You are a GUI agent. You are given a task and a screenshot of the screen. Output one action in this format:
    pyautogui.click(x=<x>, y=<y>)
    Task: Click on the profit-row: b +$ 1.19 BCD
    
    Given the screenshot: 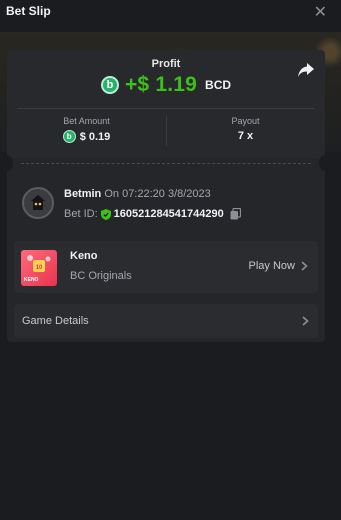 What is the action you would take?
    pyautogui.click(x=166, y=85)
    